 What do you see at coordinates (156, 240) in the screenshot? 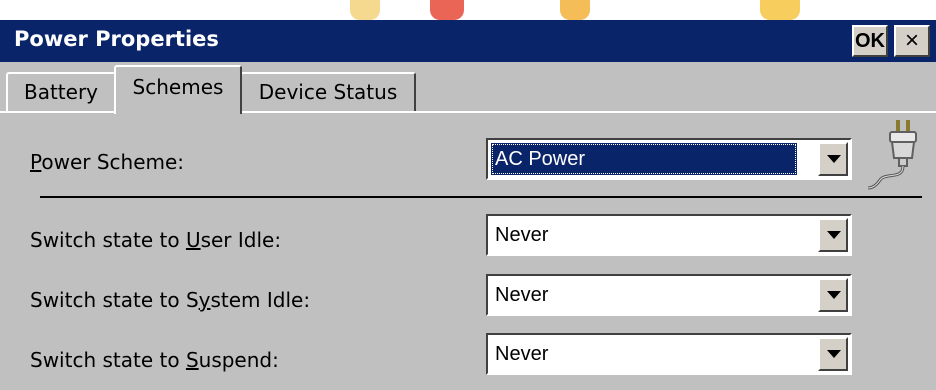
I see `user-idle-label: Switch state to User Idle:` at bounding box center [156, 240].